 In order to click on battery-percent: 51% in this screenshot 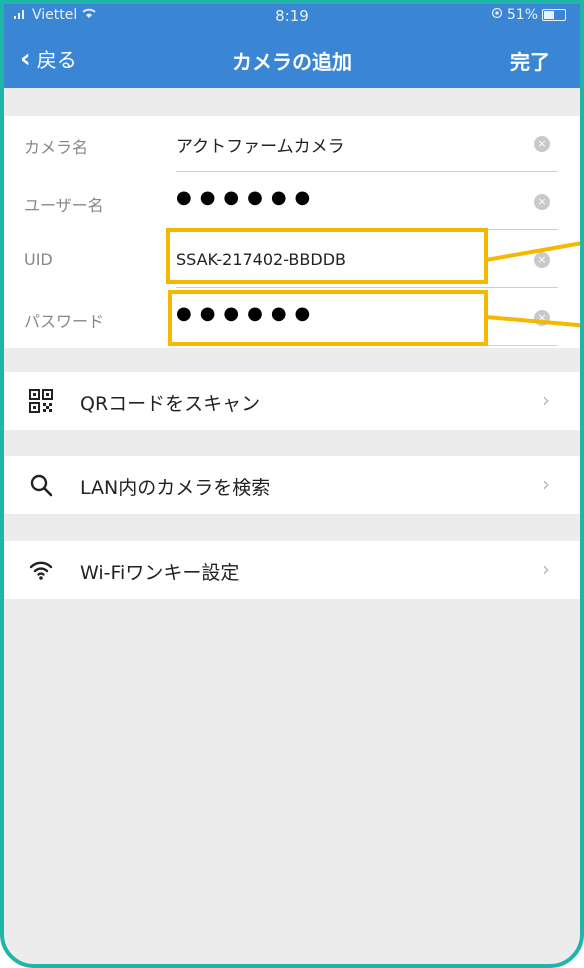, I will do `click(522, 15)`.